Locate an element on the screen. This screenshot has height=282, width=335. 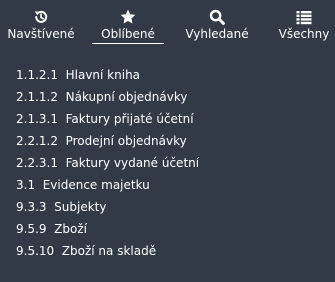
favorite-item-evidence-majetku: 3.1 Evidence majetku is located at coordinates (107, 185).